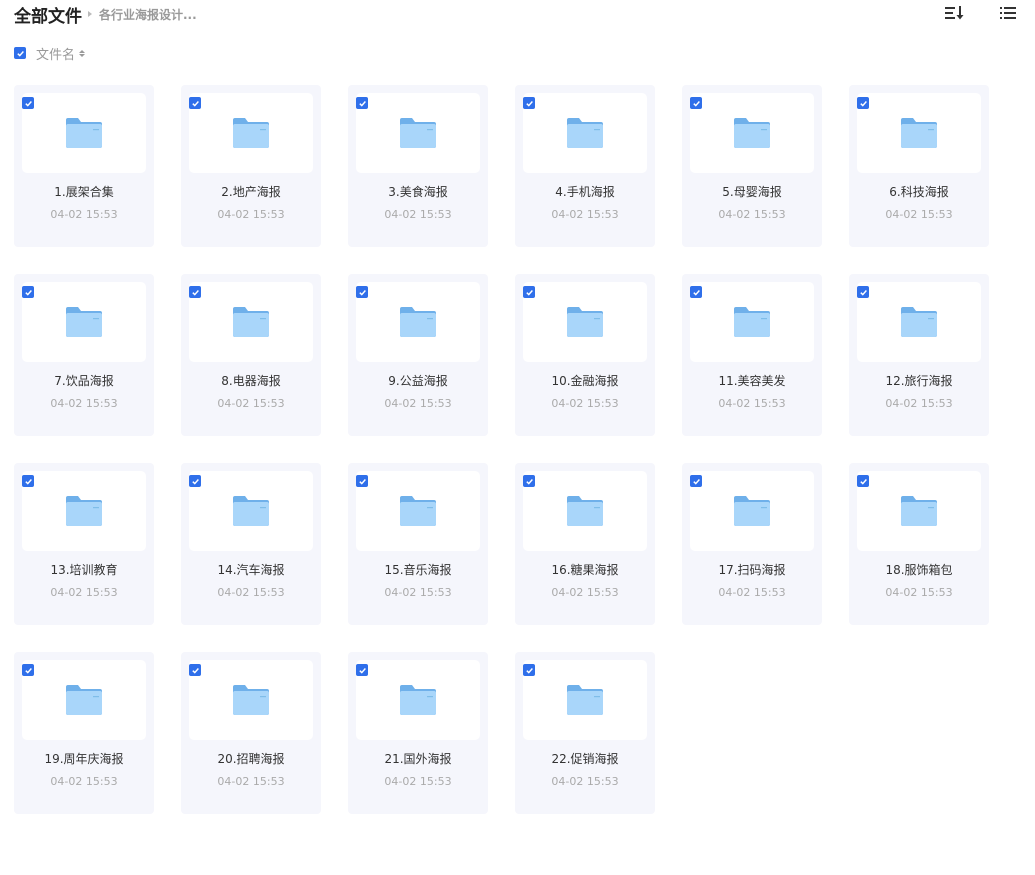 This screenshot has height=875, width=1035. I want to click on sort-icon, so click(954, 13).